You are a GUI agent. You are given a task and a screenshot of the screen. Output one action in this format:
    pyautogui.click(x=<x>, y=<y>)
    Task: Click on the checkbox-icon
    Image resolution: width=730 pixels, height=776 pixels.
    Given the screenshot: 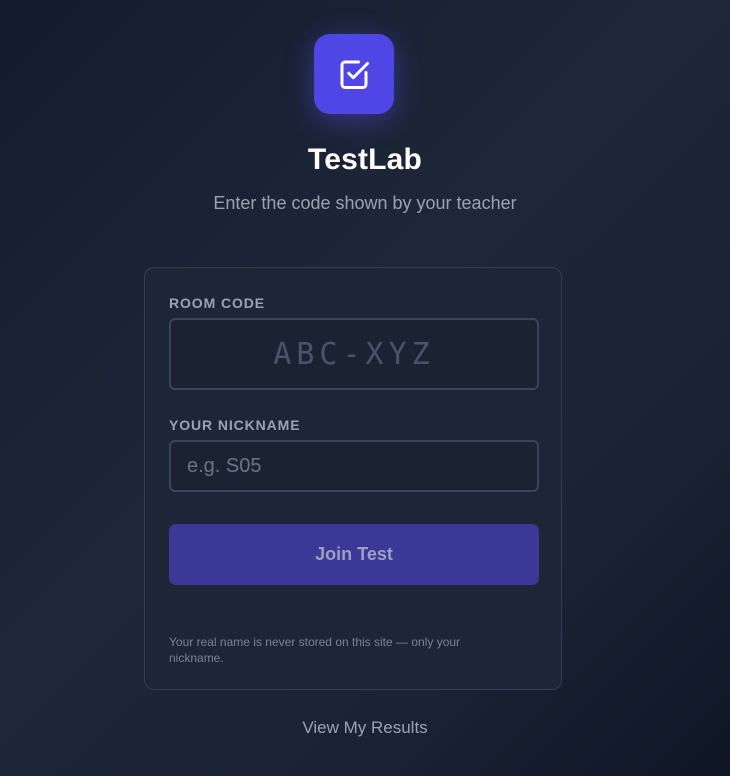 What is the action you would take?
    pyautogui.click(x=354, y=74)
    